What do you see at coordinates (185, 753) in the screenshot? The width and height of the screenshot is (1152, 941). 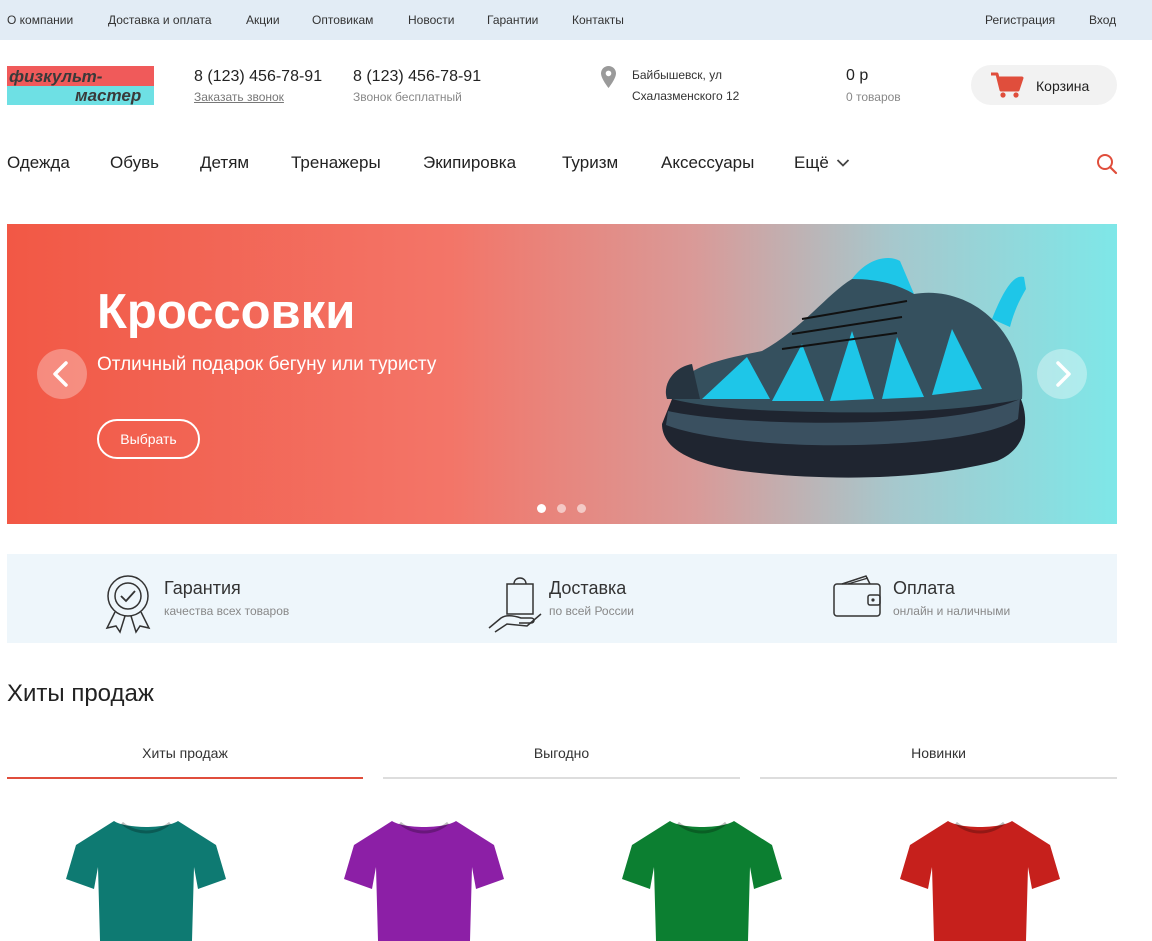 I see `tab-hits-label: Хиты продаж` at bounding box center [185, 753].